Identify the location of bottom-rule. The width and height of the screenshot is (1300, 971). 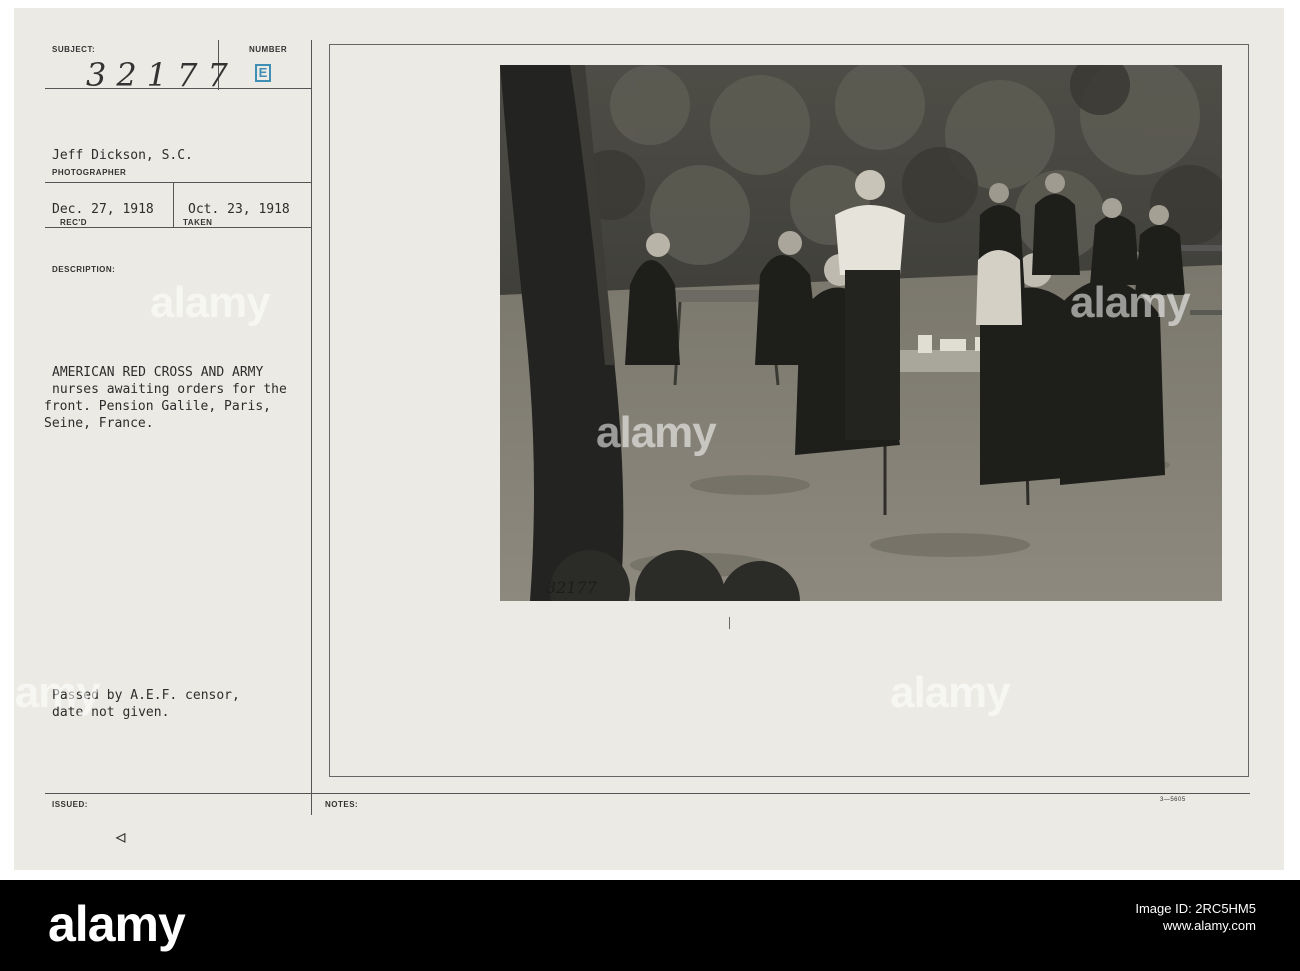
(647, 793).